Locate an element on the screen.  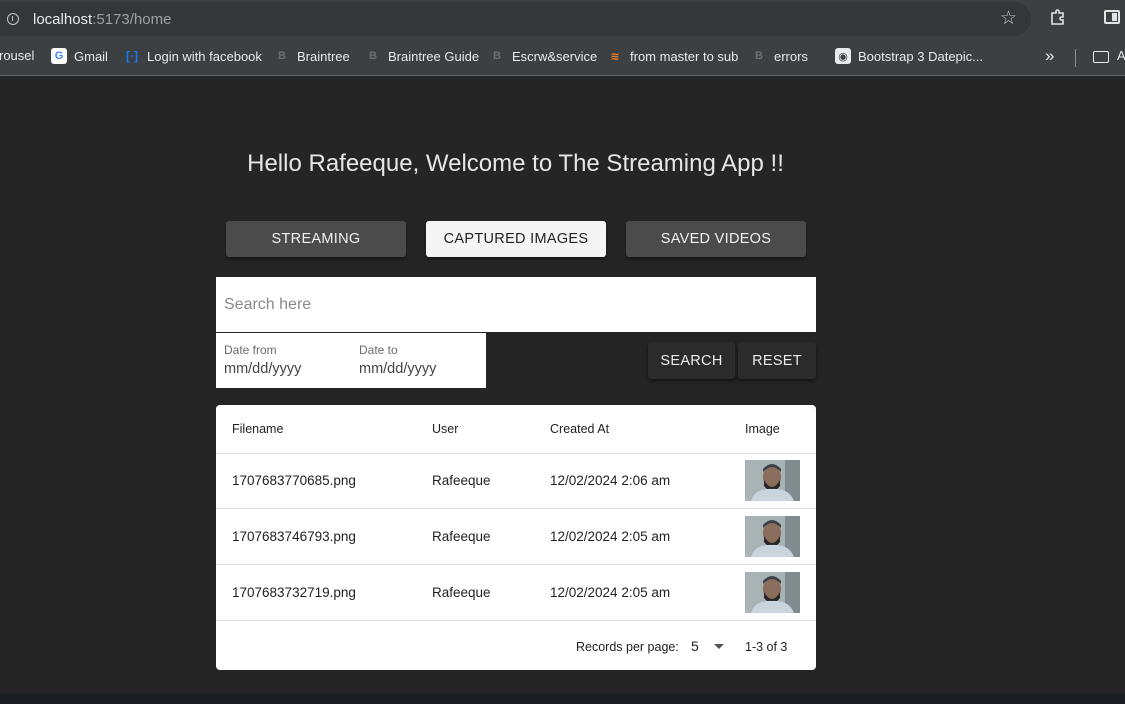
stackoverflow-icon: ≋ is located at coordinates (615, 56).